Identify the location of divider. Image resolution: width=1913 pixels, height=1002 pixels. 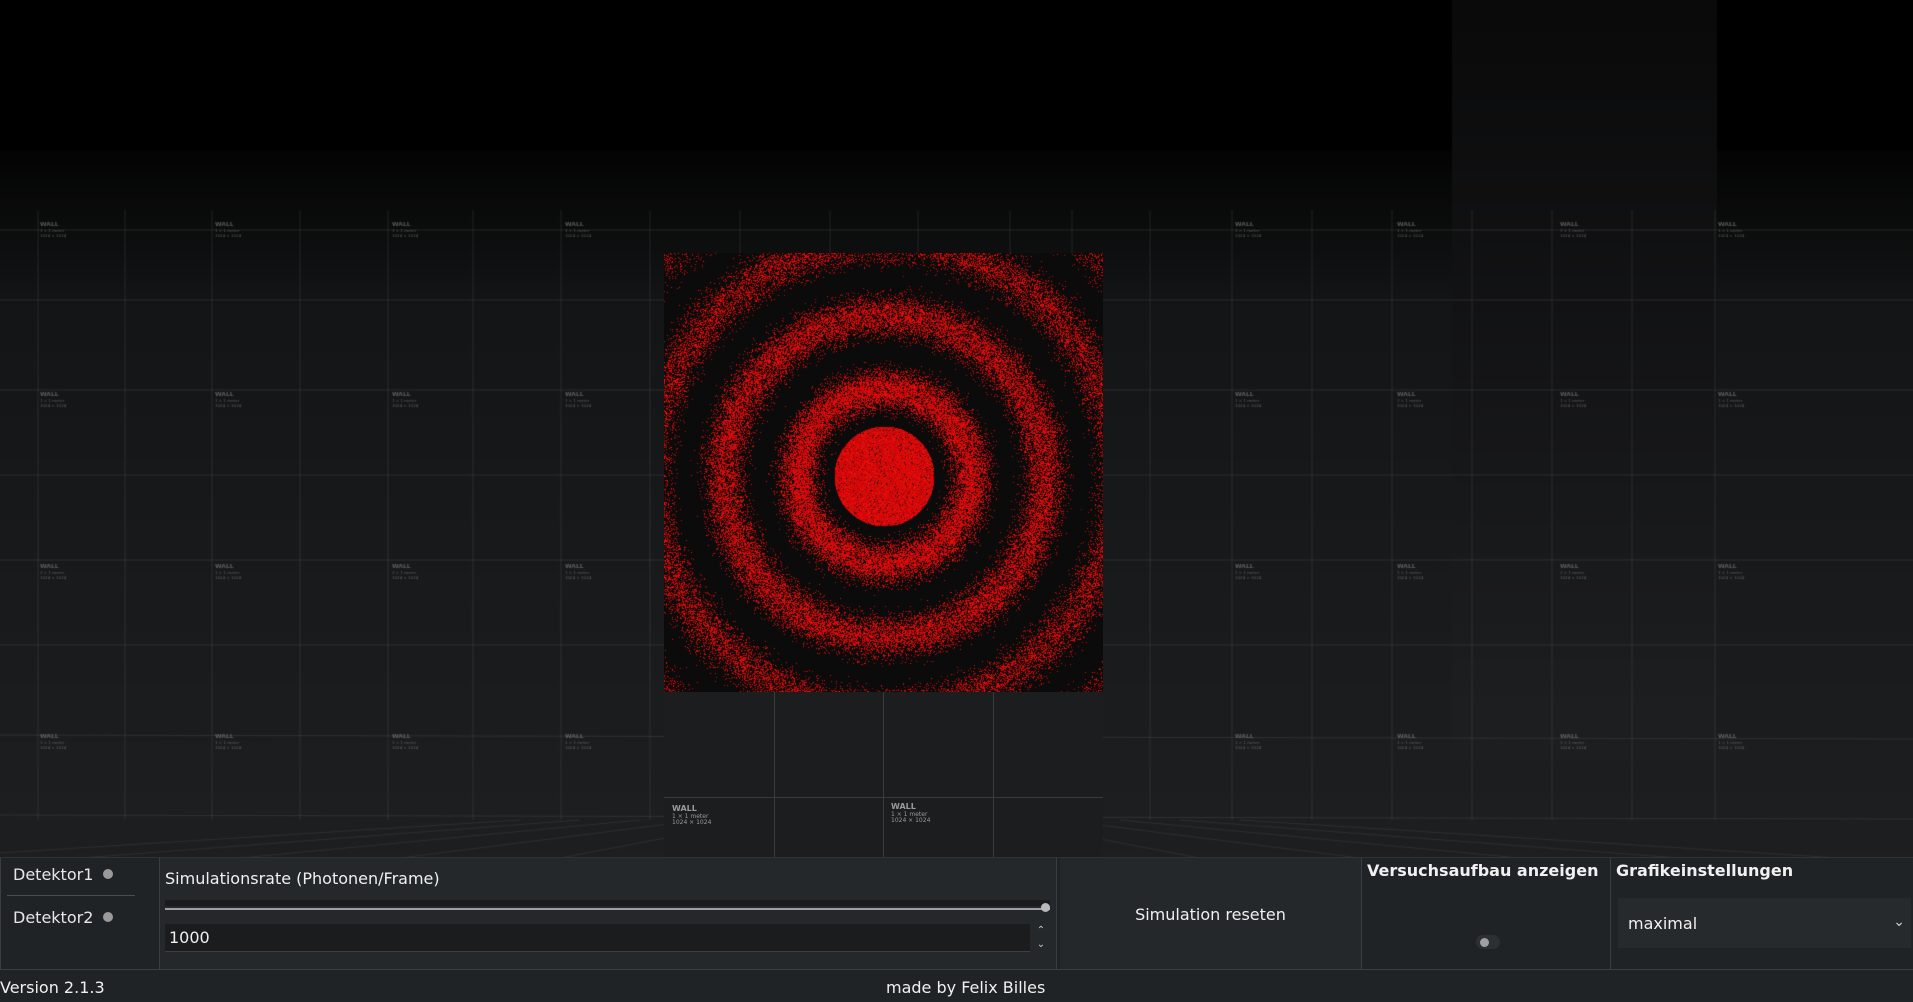
(71, 895).